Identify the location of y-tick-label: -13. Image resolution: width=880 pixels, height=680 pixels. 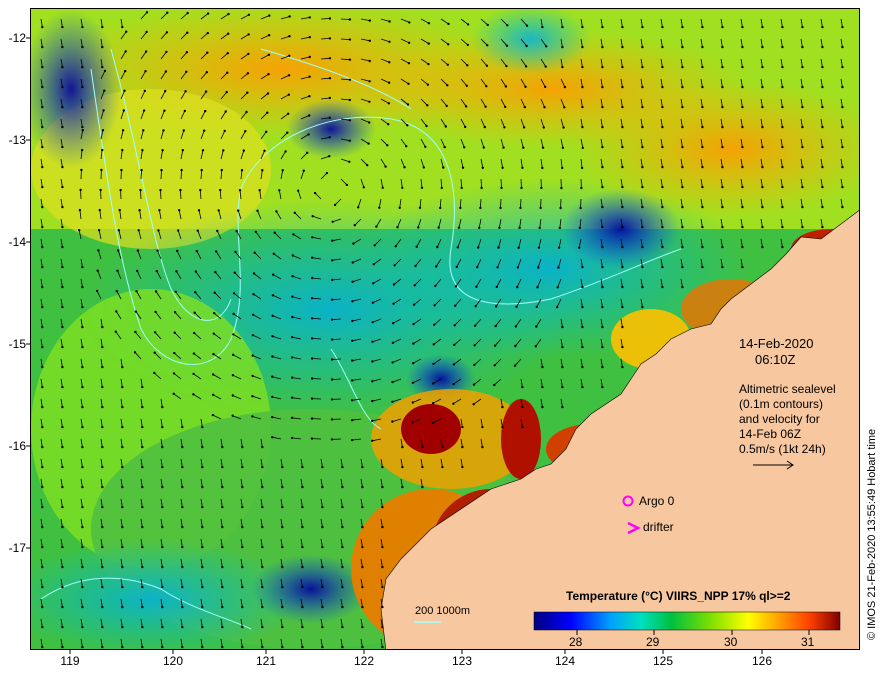
(17, 140).